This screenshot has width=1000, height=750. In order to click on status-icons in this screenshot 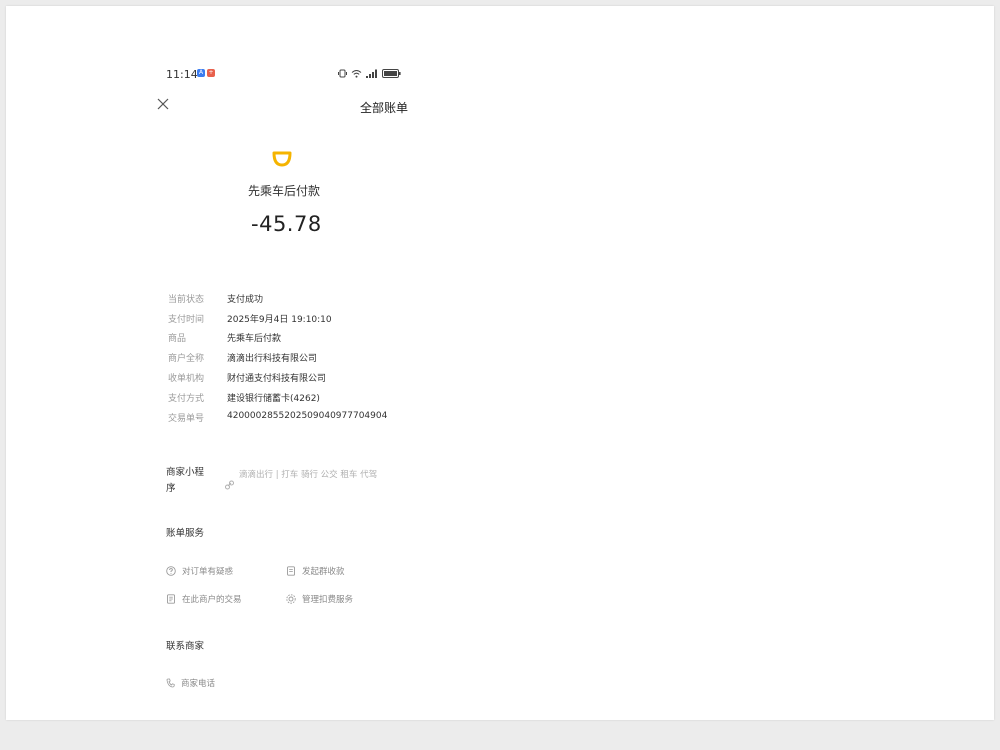, I will do `click(369, 73)`.